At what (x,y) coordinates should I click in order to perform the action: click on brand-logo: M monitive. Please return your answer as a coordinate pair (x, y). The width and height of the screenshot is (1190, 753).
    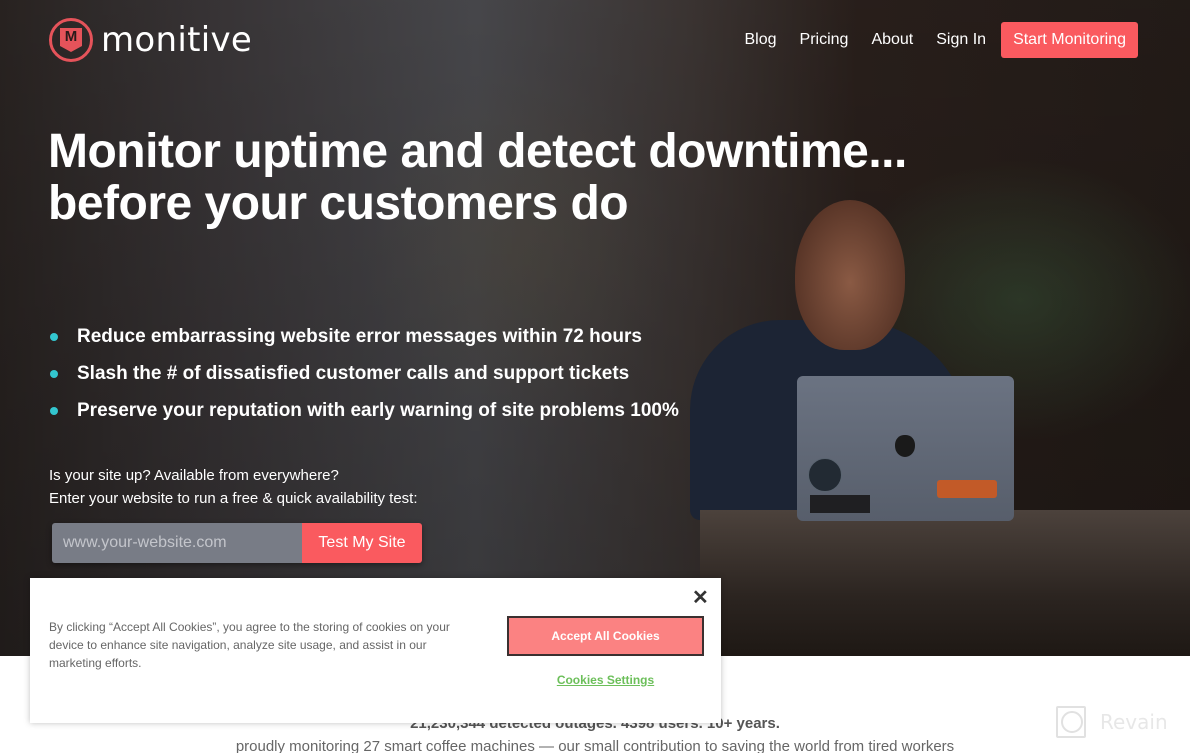
    Looking at the image, I should click on (150, 40).